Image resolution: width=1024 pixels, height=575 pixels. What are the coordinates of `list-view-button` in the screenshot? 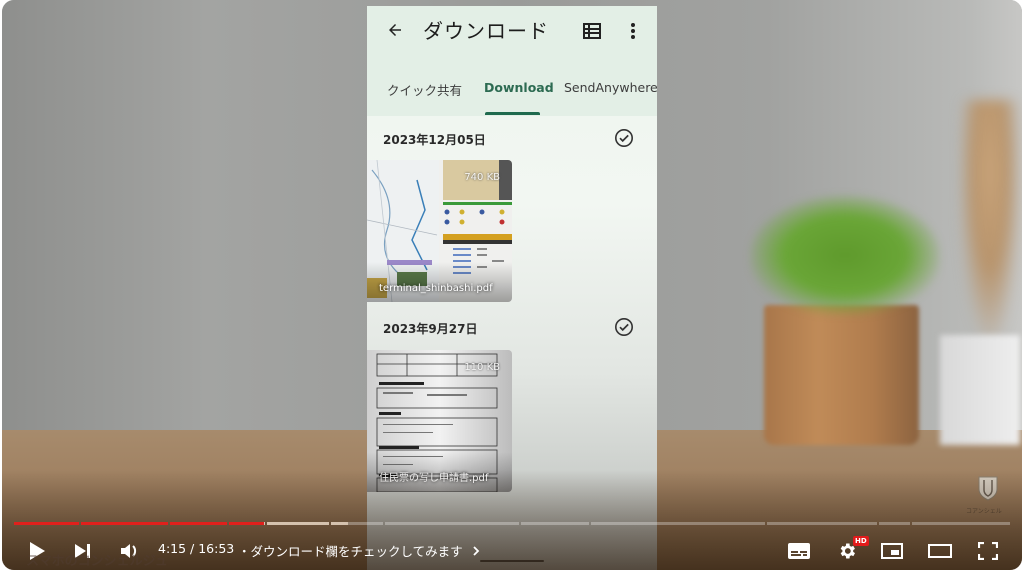 It's located at (592, 31).